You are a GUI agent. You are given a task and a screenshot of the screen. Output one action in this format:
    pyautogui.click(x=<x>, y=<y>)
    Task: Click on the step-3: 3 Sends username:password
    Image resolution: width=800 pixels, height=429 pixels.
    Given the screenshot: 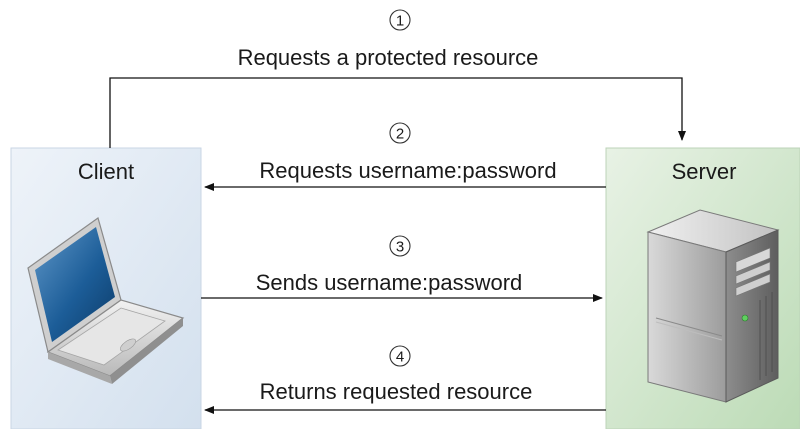 What is the action you would take?
    pyautogui.click(x=402, y=268)
    